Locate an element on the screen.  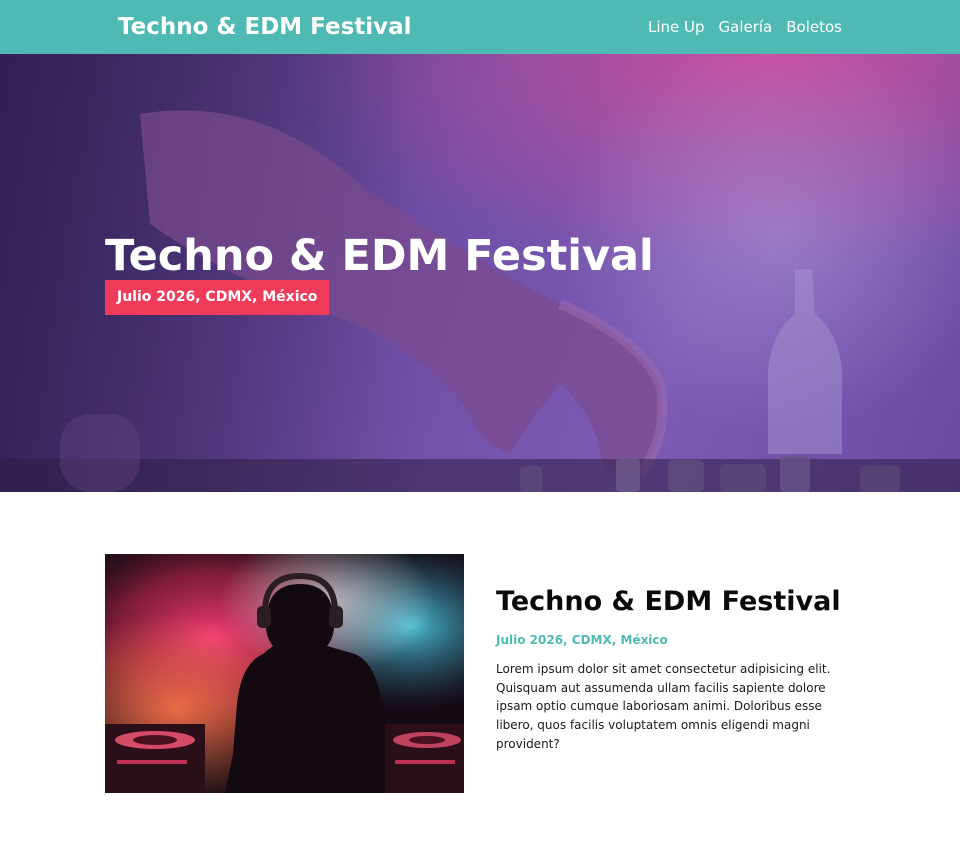
dj-photo-illustration is located at coordinates (284, 673).